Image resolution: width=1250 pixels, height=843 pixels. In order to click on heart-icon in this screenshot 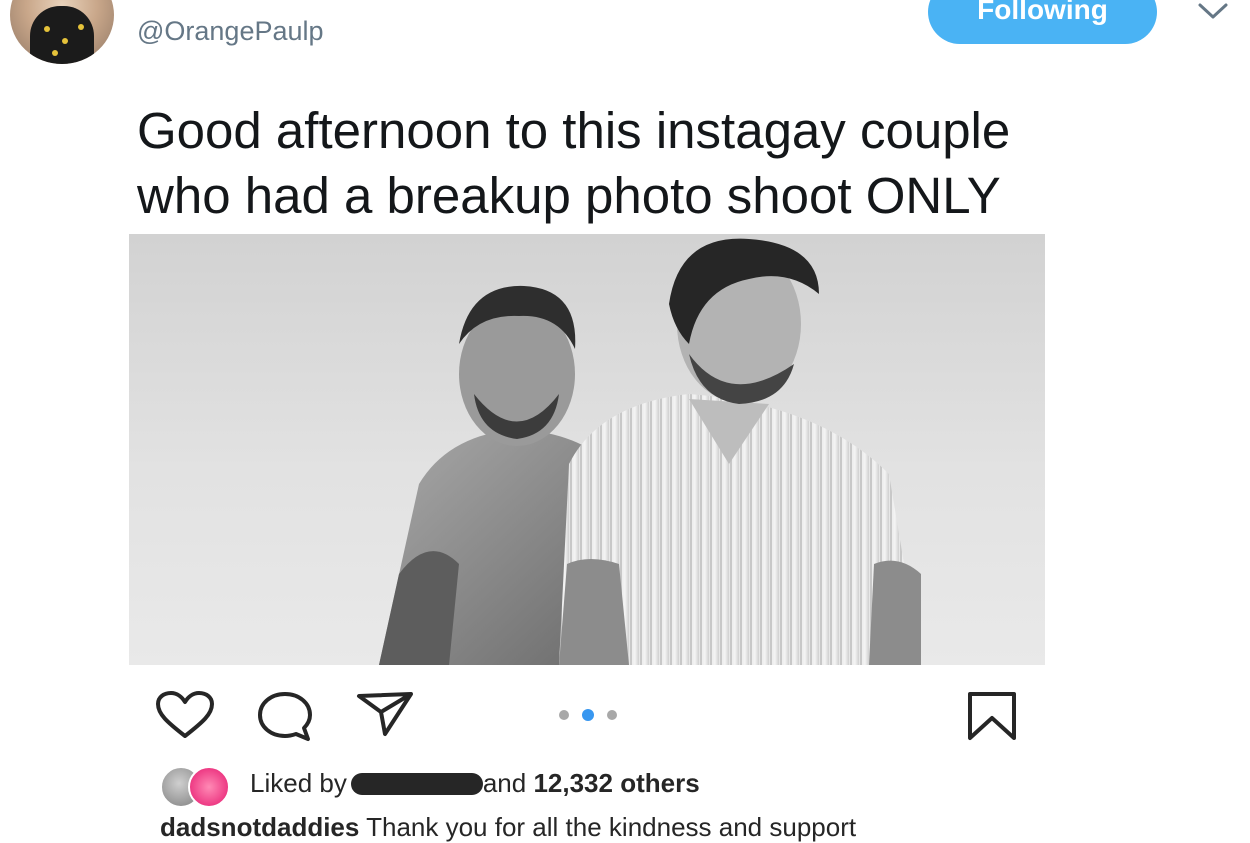, I will do `click(185, 715)`.